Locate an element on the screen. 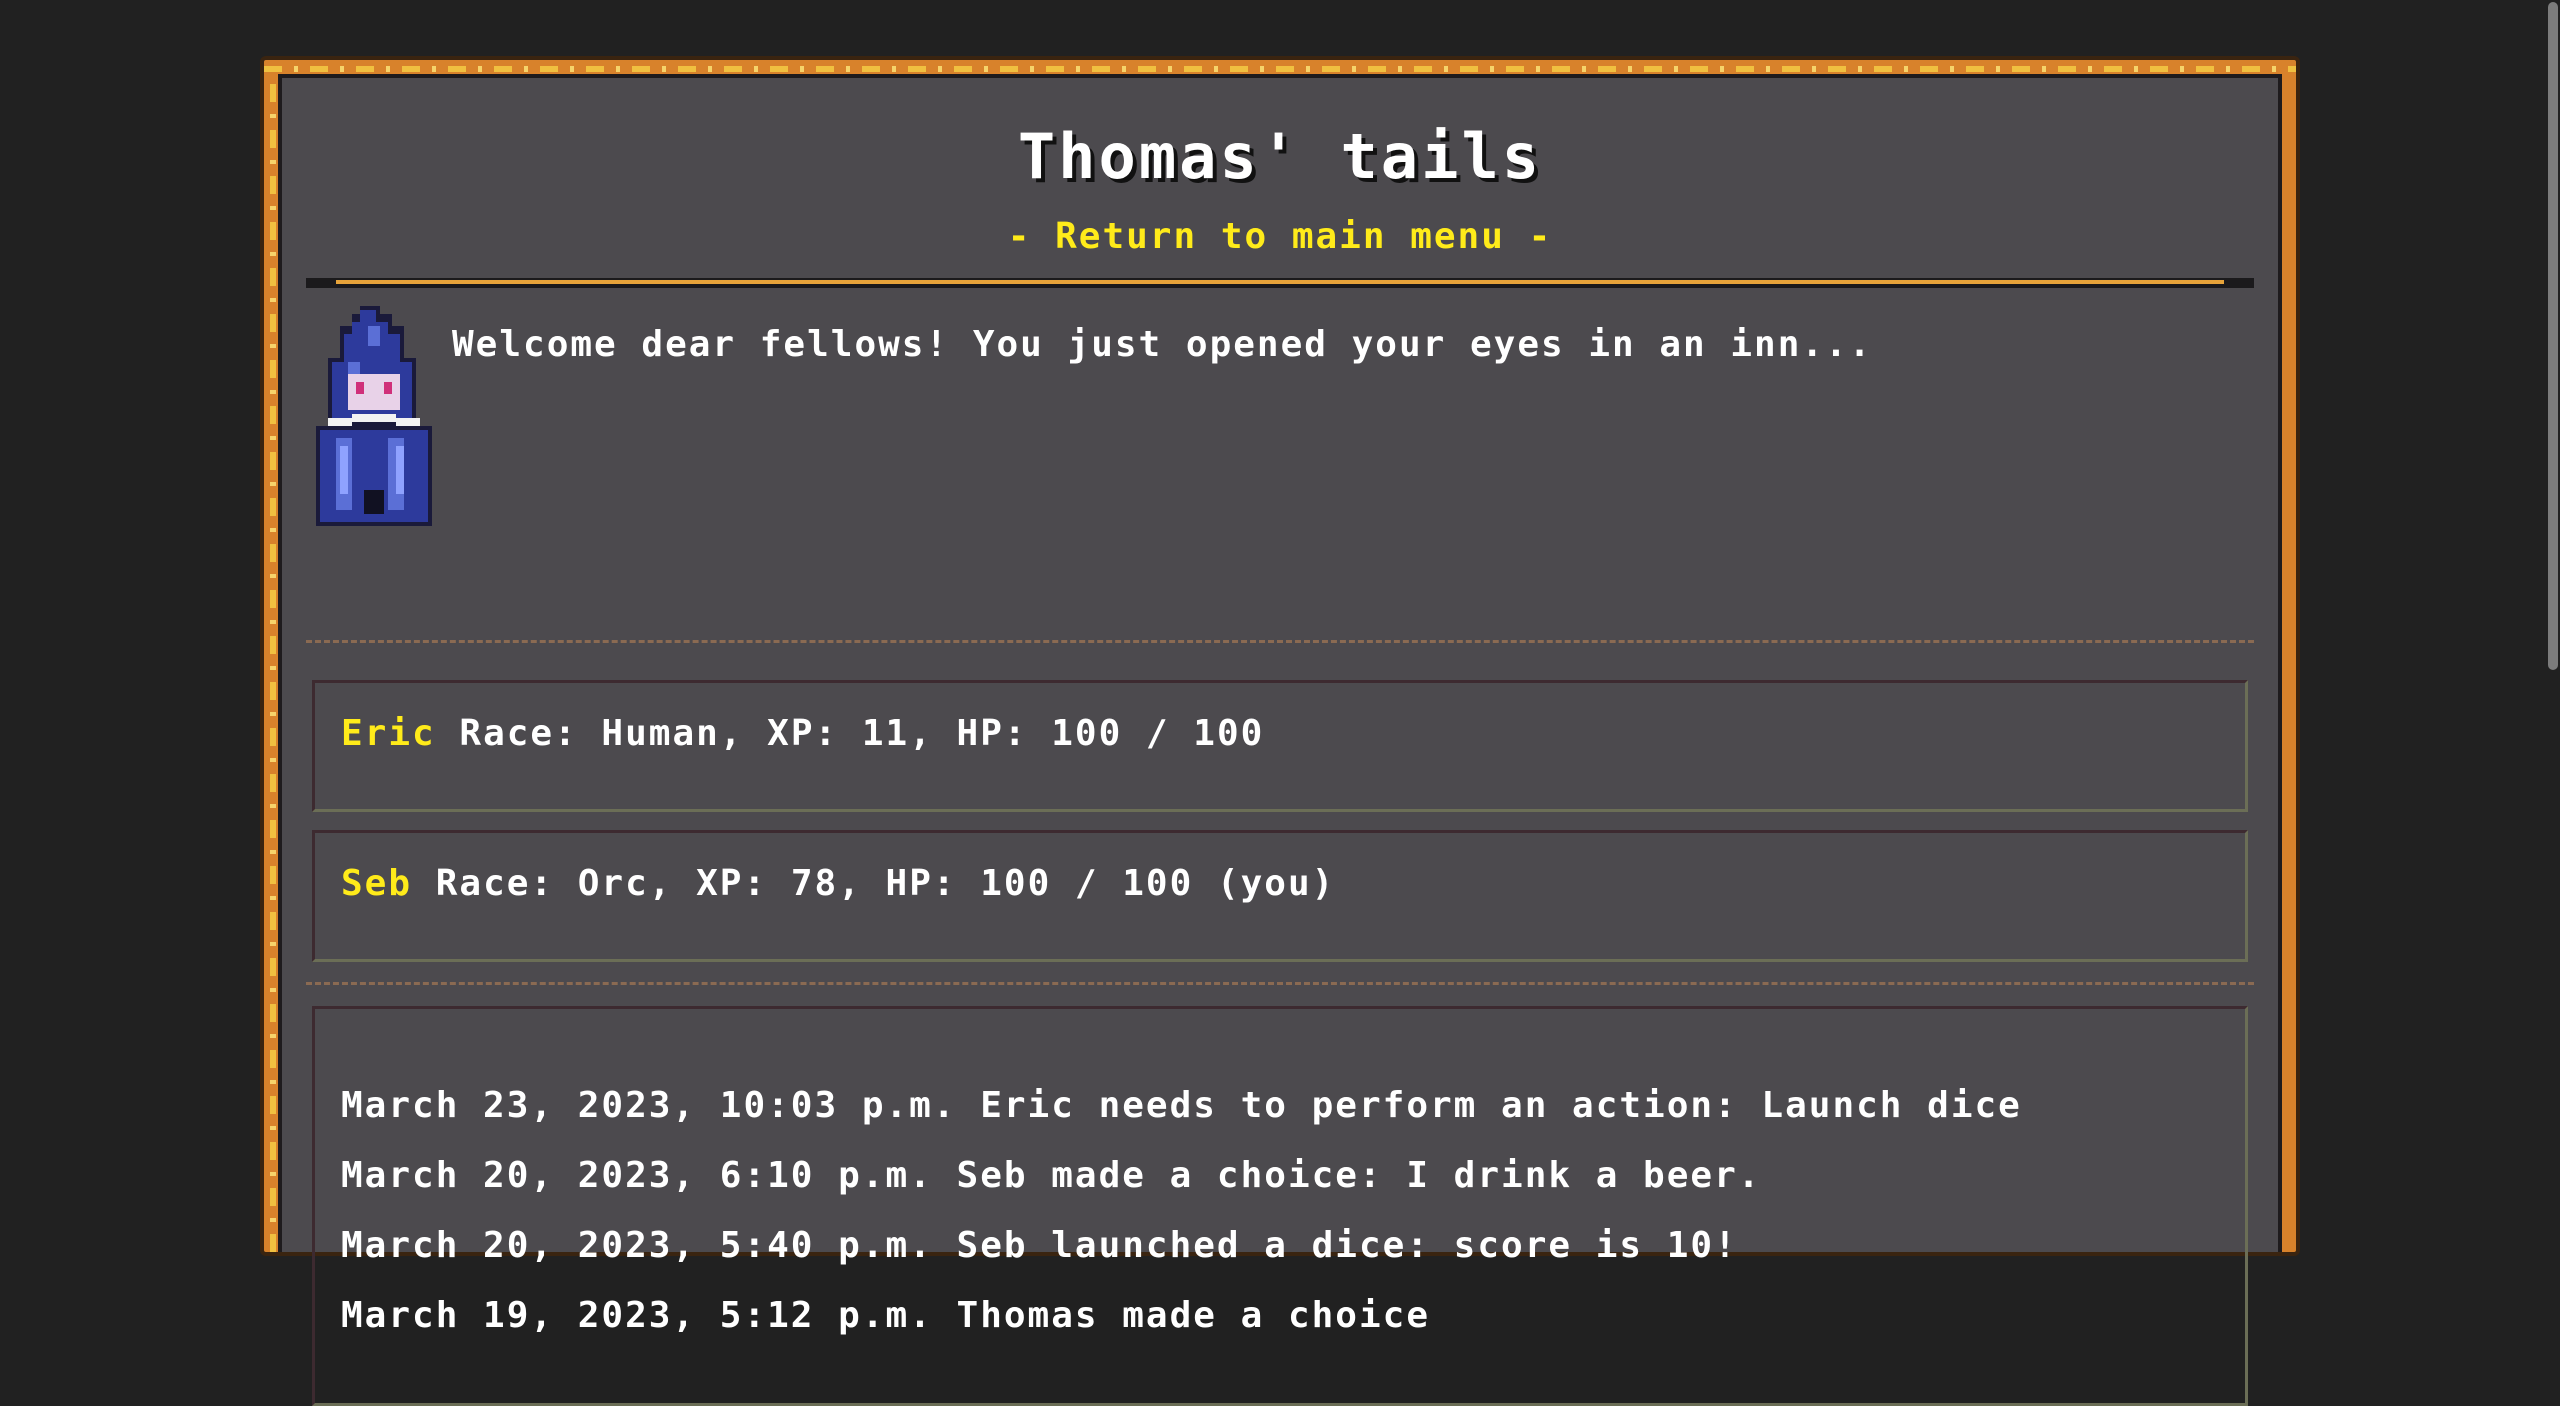 The height and width of the screenshot is (1406, 2560). narrator-ghost-icon is located at coordinates (374, 416).